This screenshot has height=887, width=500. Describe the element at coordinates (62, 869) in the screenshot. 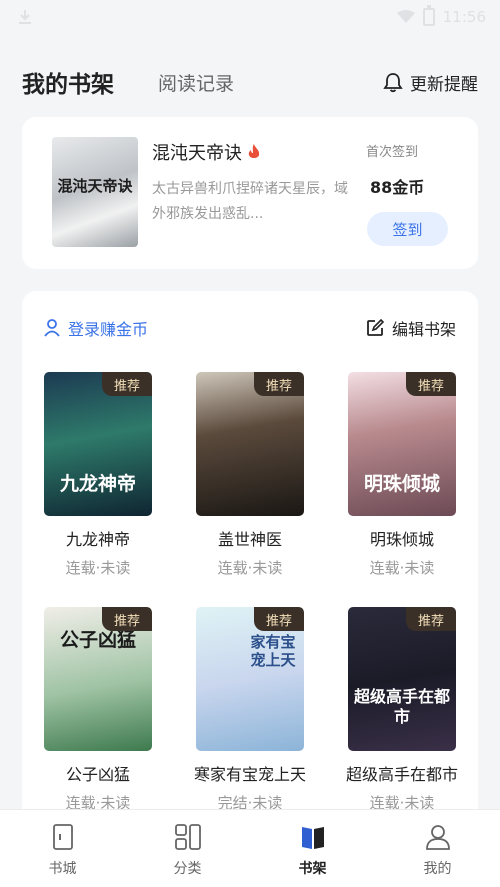

I see `nav-label: 书城` at that location.